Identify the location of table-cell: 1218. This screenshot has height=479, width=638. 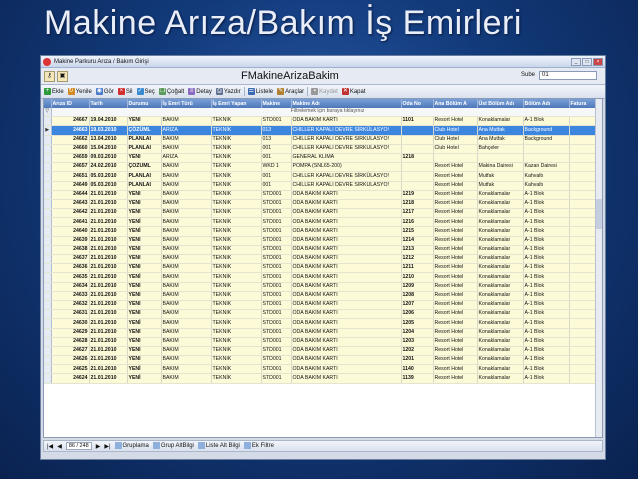
(417, 158).